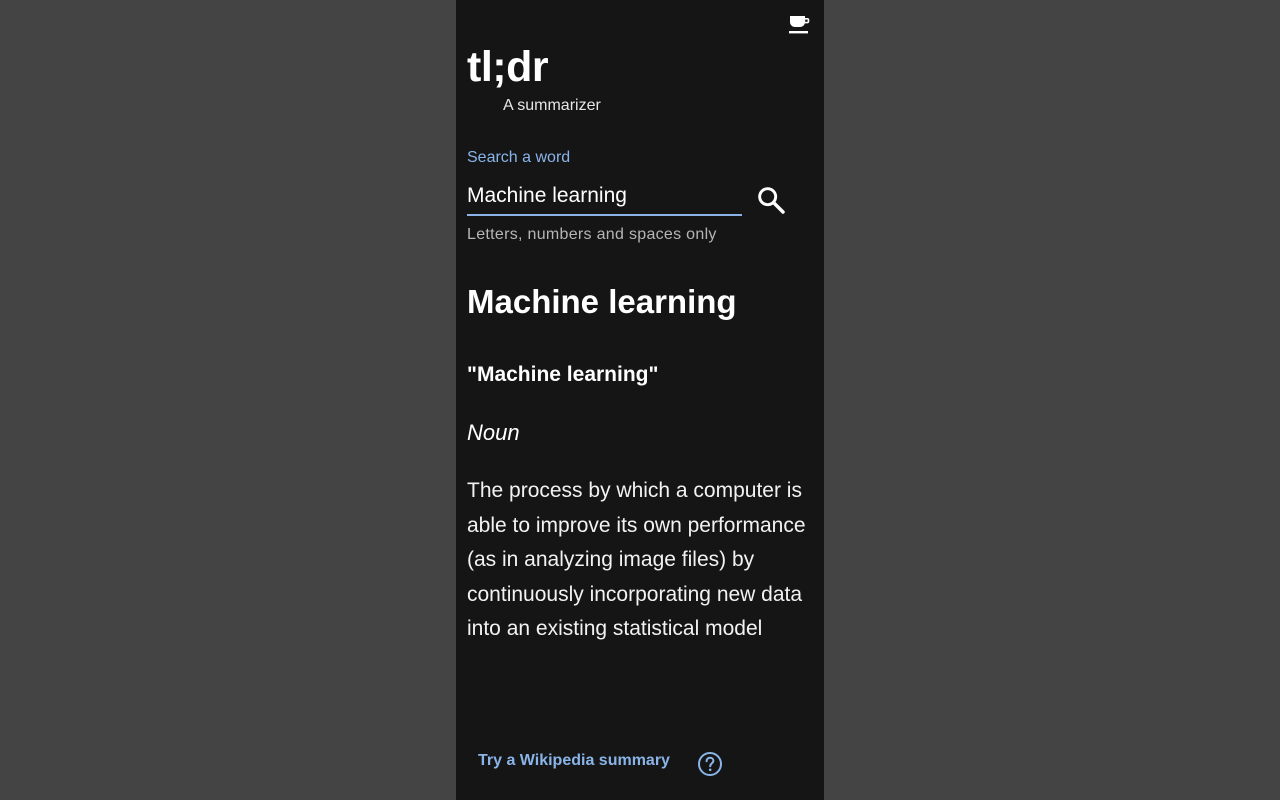  I want to click on search-icon, so click(771, 200).